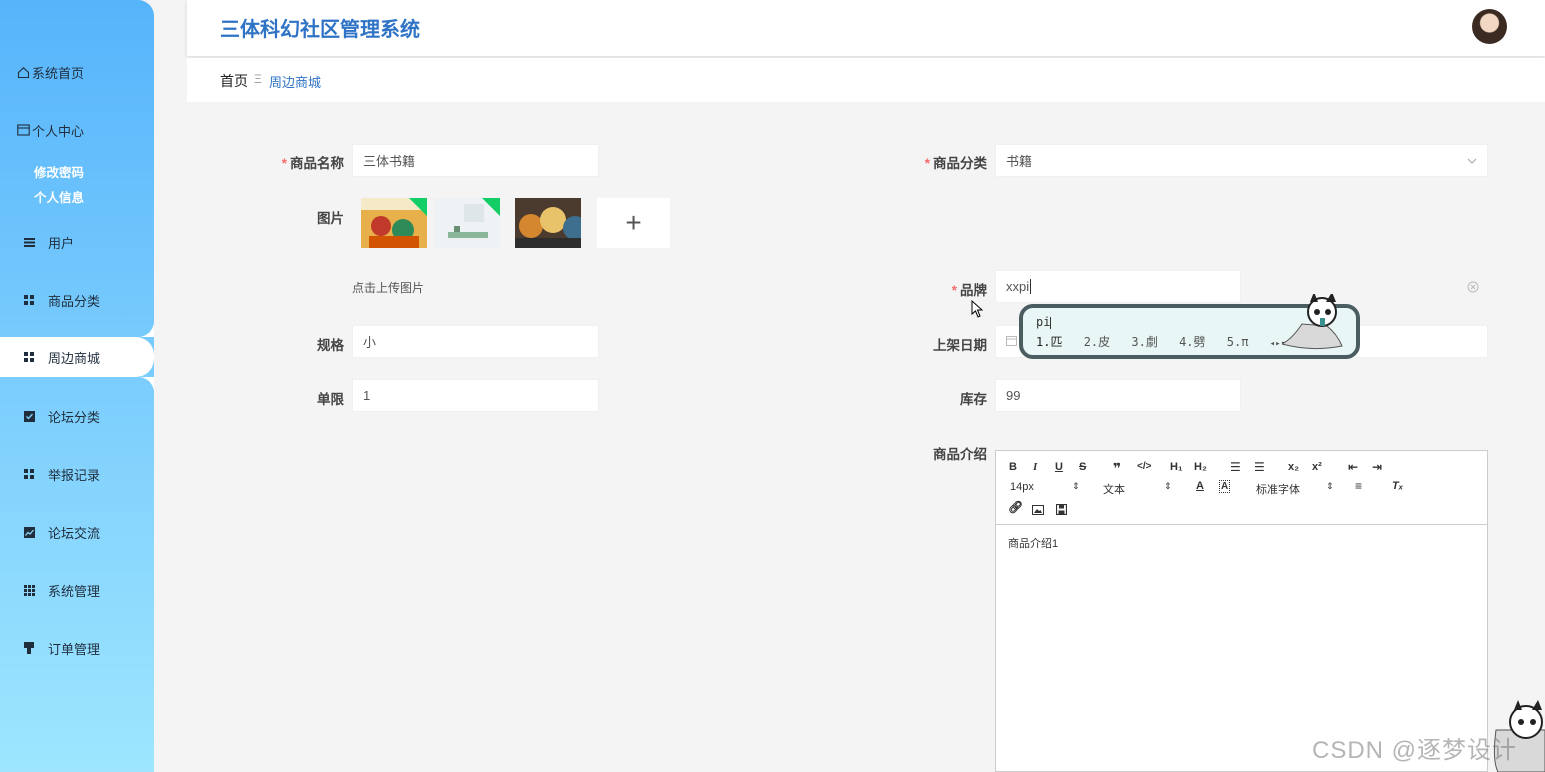 The height and width of the screenshot is (772, 1545). What do you see at coordinates (866, 80) in the screenshot?
I see `breadcrumb: 首页 Ξ 周边商城` at bounding box center [866, 80].